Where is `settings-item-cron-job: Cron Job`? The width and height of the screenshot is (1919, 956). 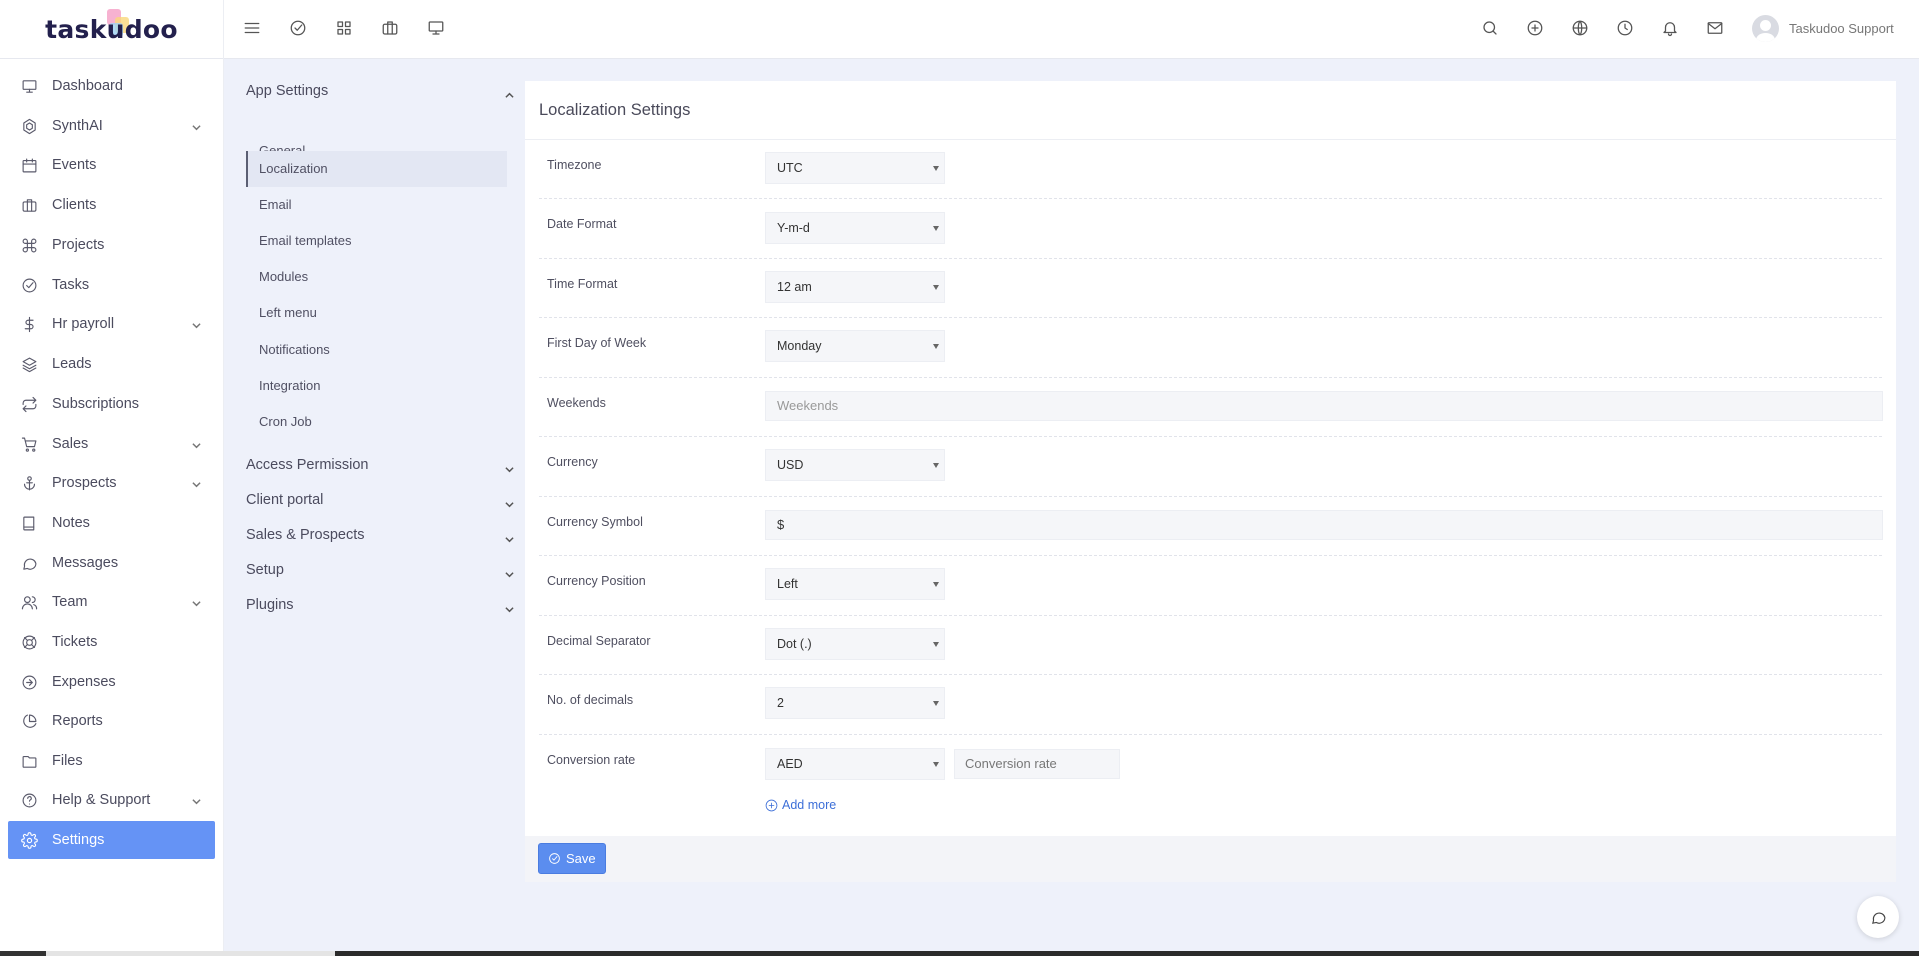 settings-item-cron-job: Cron Job is located at coordinates (376, 422).